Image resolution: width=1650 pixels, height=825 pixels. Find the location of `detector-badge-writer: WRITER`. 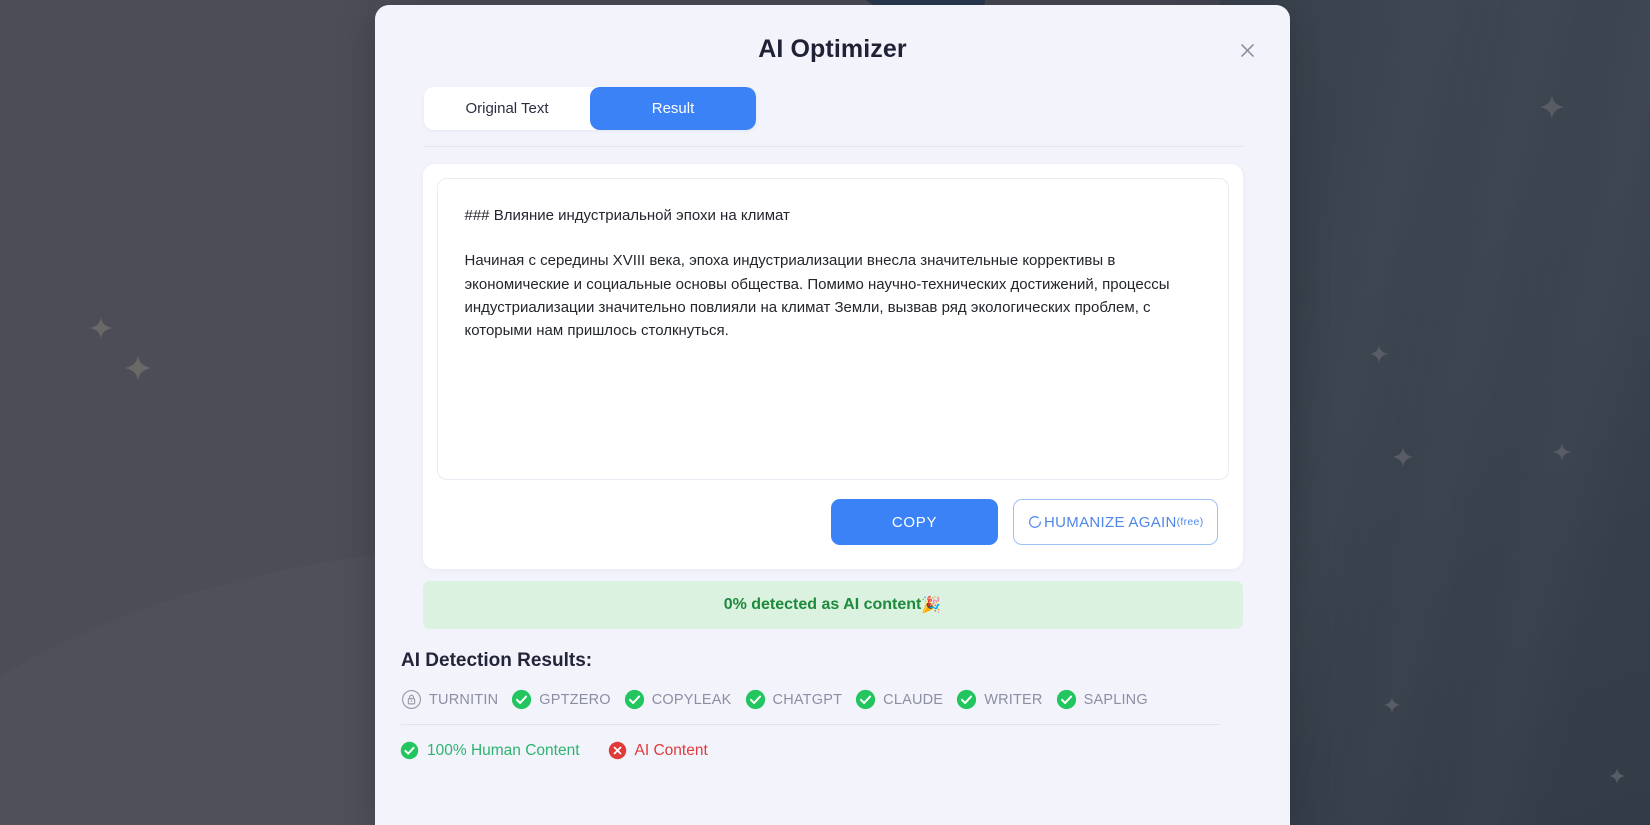

detector-badge-writer: WRITER is located at coordinates (999, 699).